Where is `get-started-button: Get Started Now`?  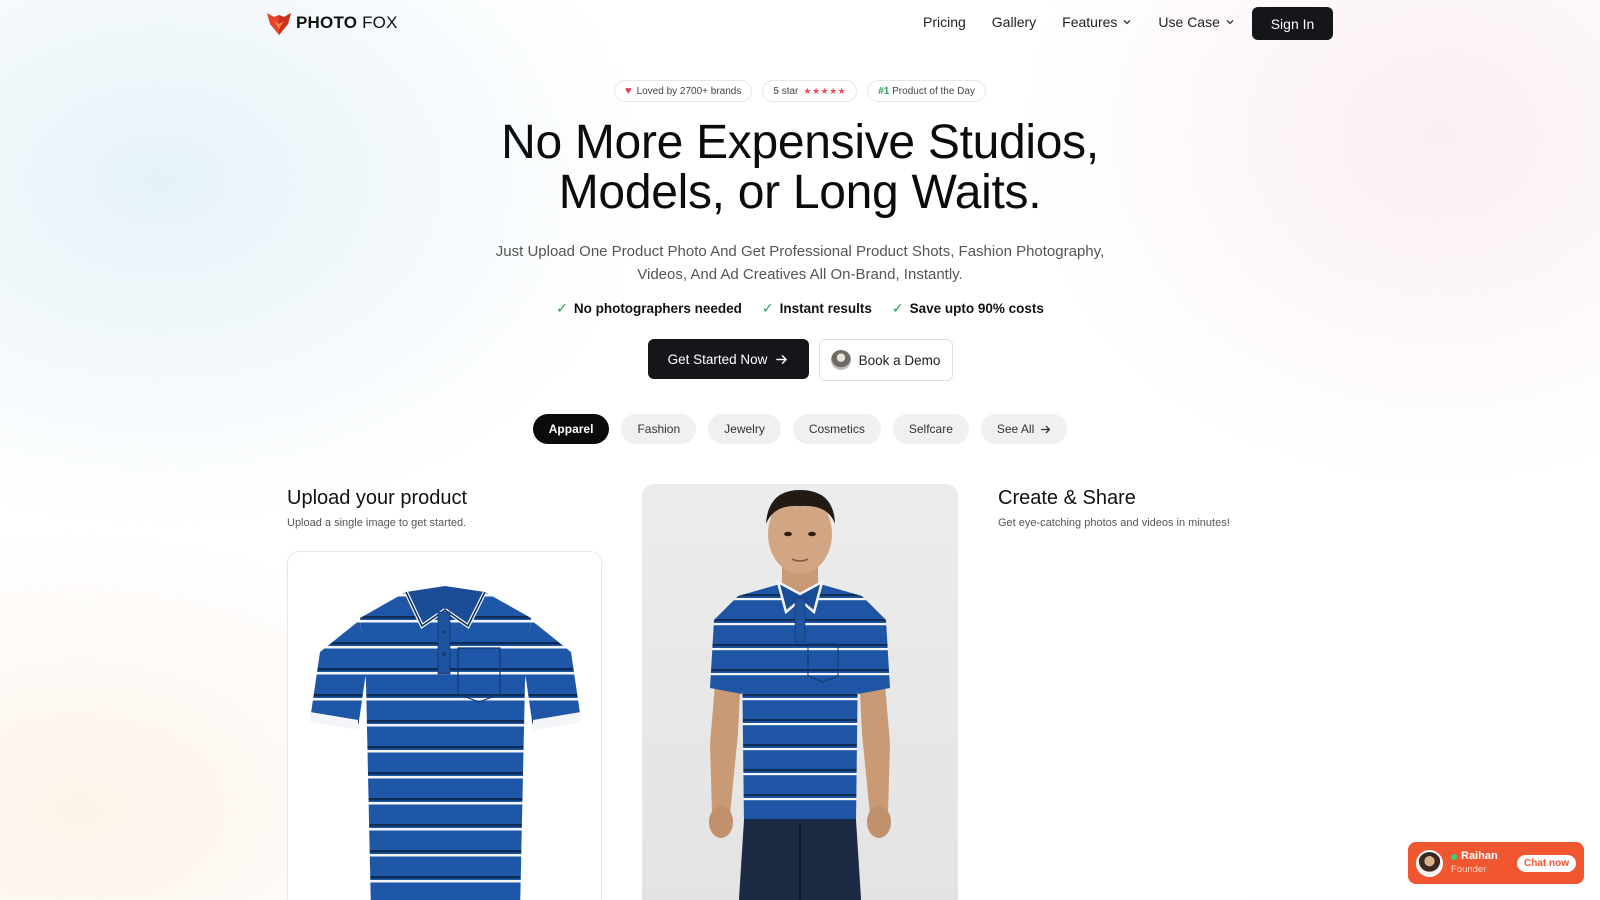
get-started-button: Get Started Now is located at coordinates (728, 359).